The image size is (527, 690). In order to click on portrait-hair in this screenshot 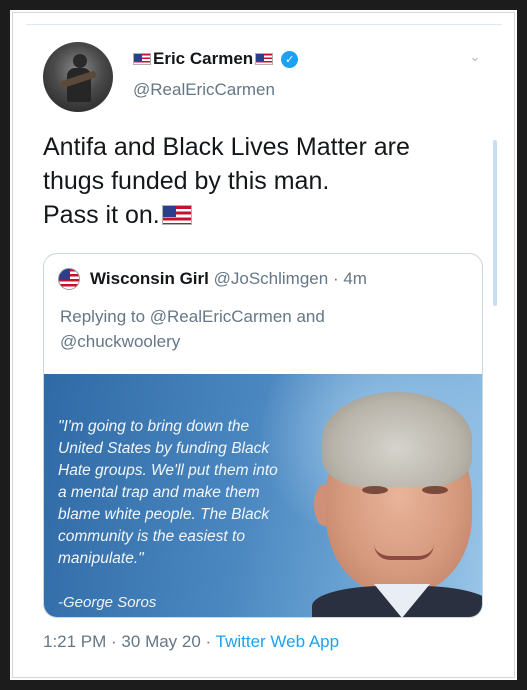, I will do `click(397, 439)`.